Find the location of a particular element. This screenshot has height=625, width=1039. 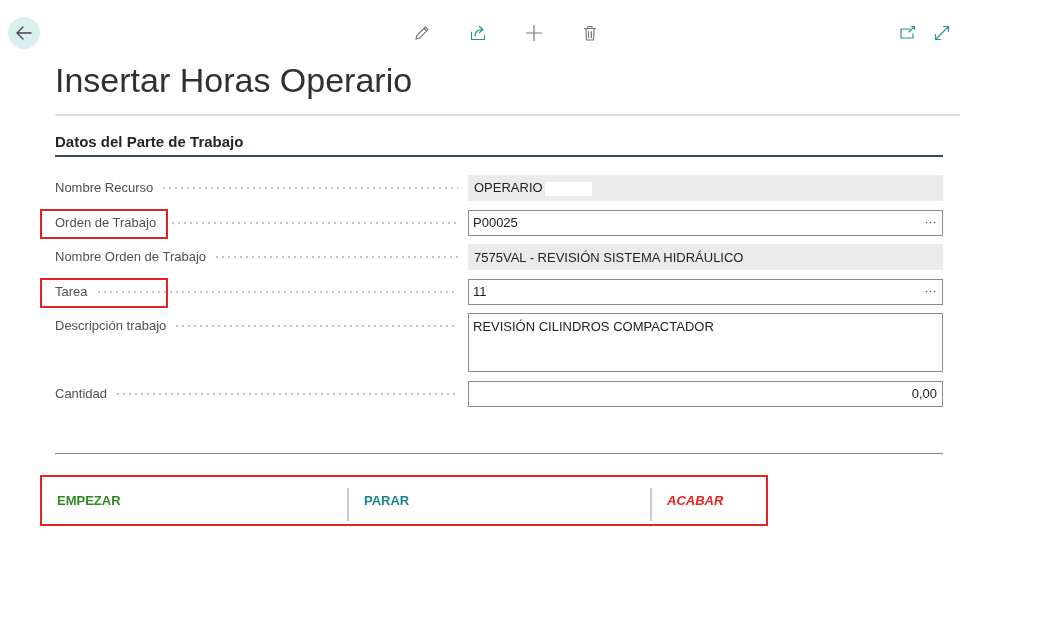

expand-icon is located at coordinates (942, 33).